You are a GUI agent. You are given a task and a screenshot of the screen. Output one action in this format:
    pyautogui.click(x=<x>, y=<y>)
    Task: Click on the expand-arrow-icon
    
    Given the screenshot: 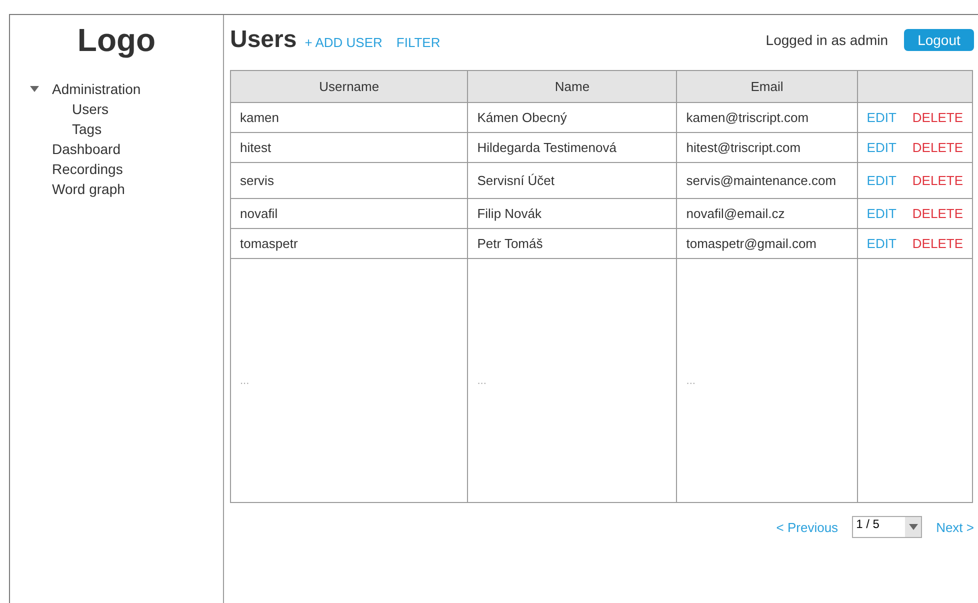 What is the action you would take?
    pyautogui.click(x=34, y=89)
    